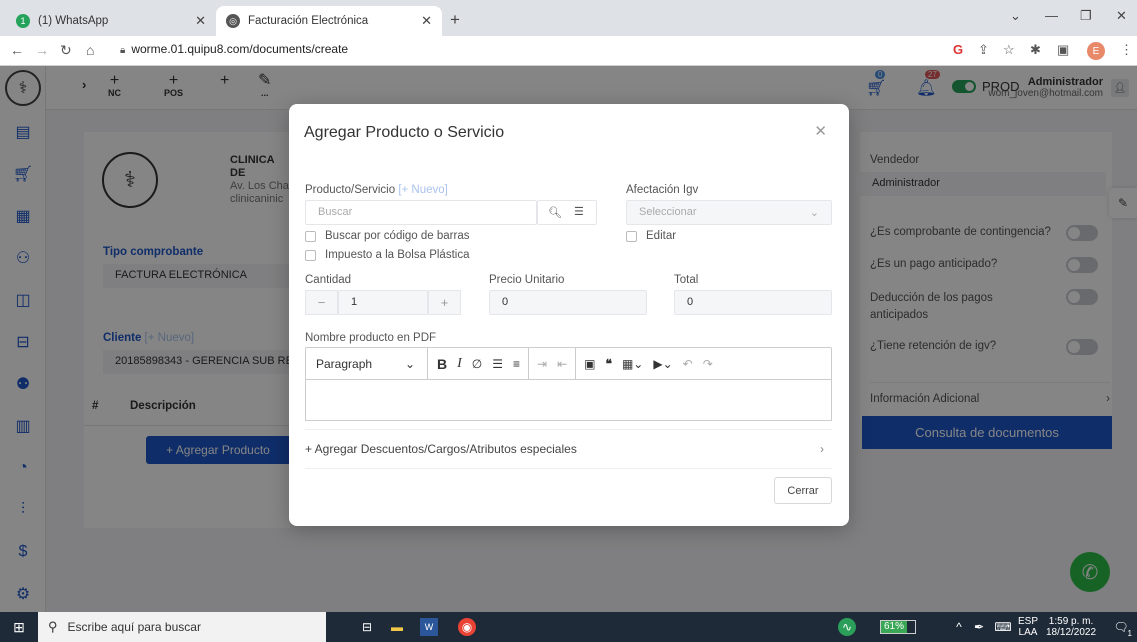  I want to click on notification-count: 1, so click(1129, 633).